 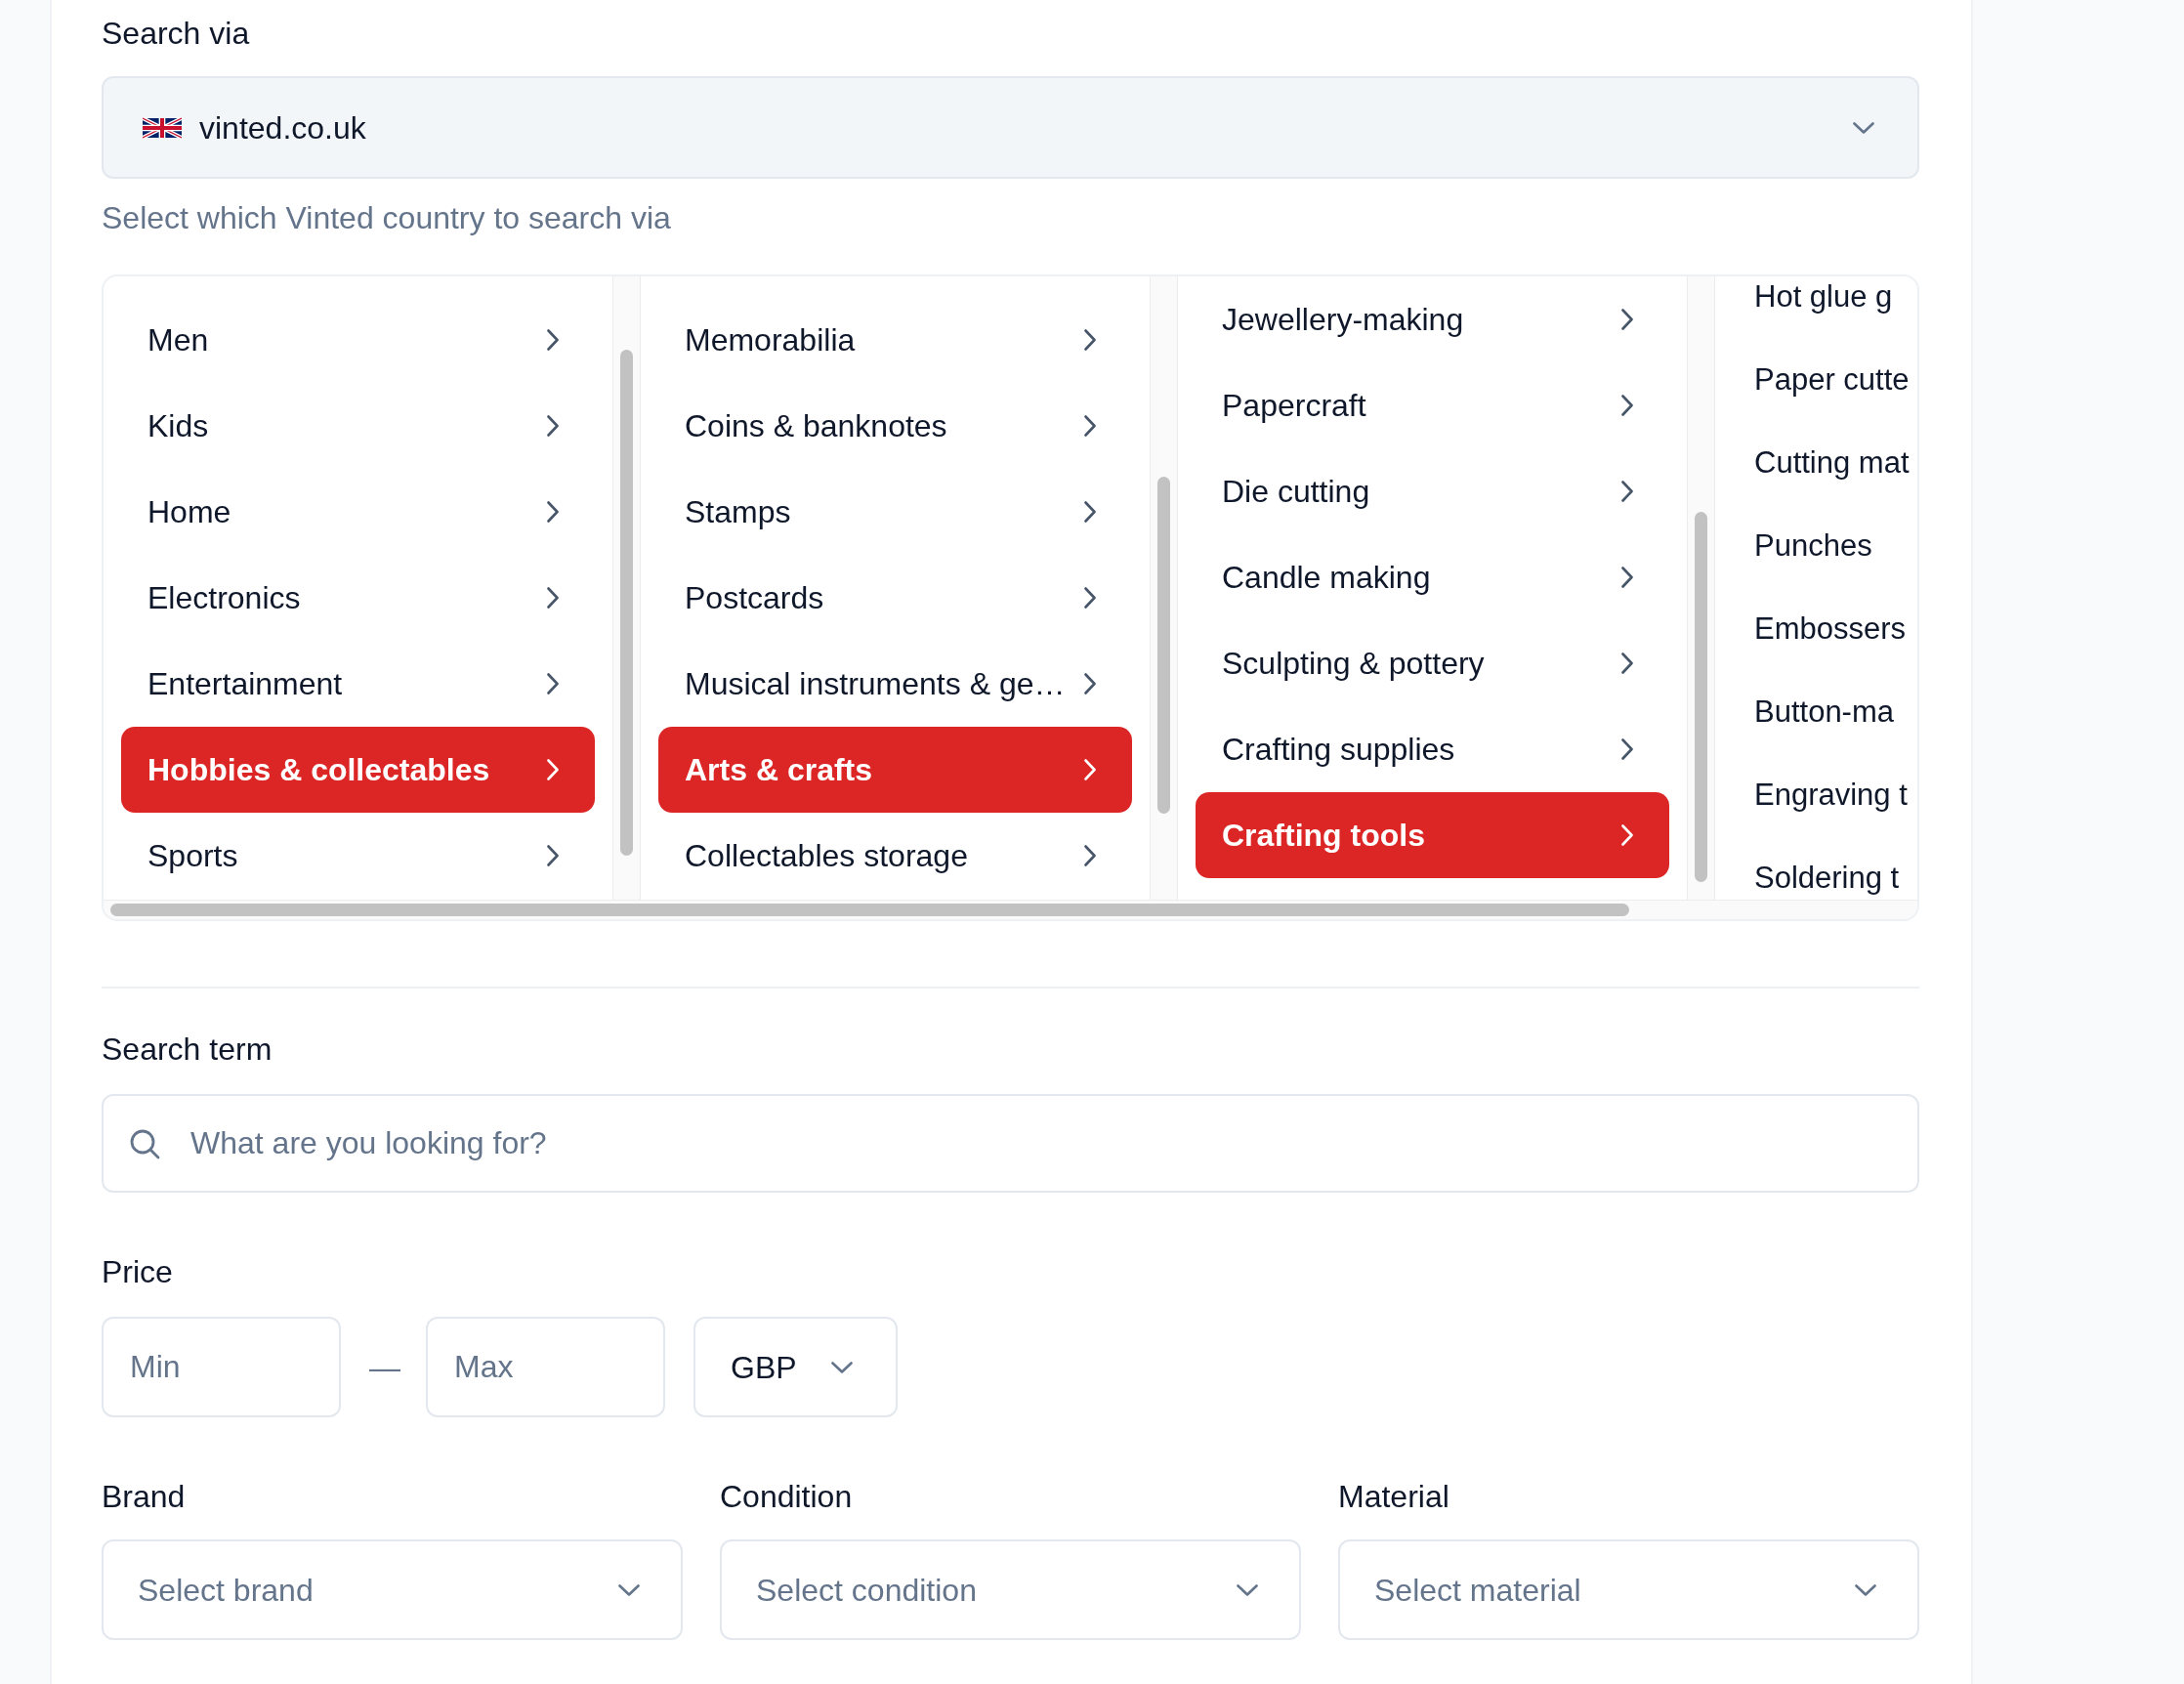 What do you see at coordinates (795, 1367) in the screenshot?
I see `currency-select: GBP` at bounding box center [795, 1367].